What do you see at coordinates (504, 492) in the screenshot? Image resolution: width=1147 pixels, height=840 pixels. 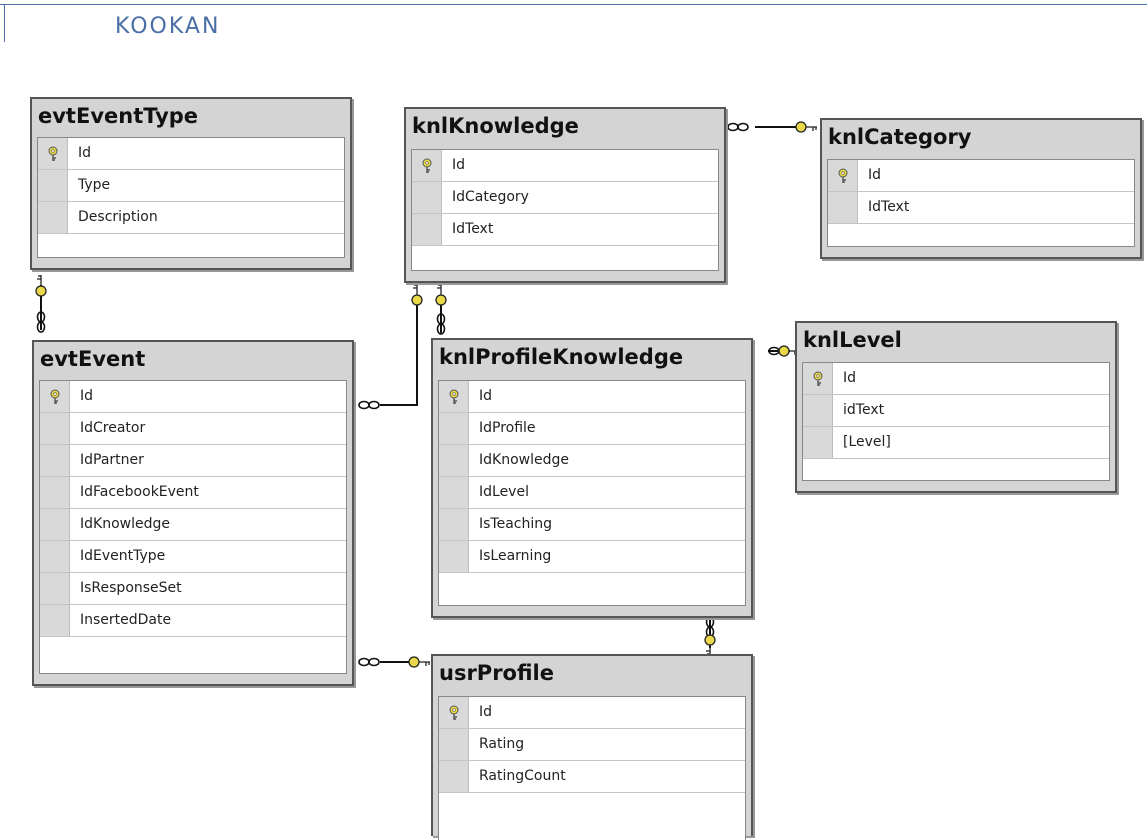 I see `column-name: IdLevel` at bounding box center [504, 492].